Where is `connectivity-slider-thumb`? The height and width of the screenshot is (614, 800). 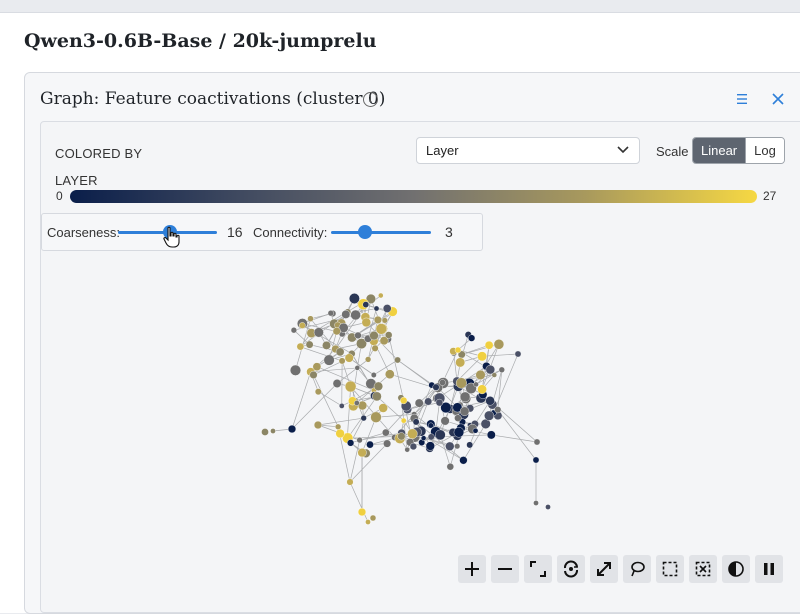
connectivity-slider-thumb is located at coordinates (365, 232).